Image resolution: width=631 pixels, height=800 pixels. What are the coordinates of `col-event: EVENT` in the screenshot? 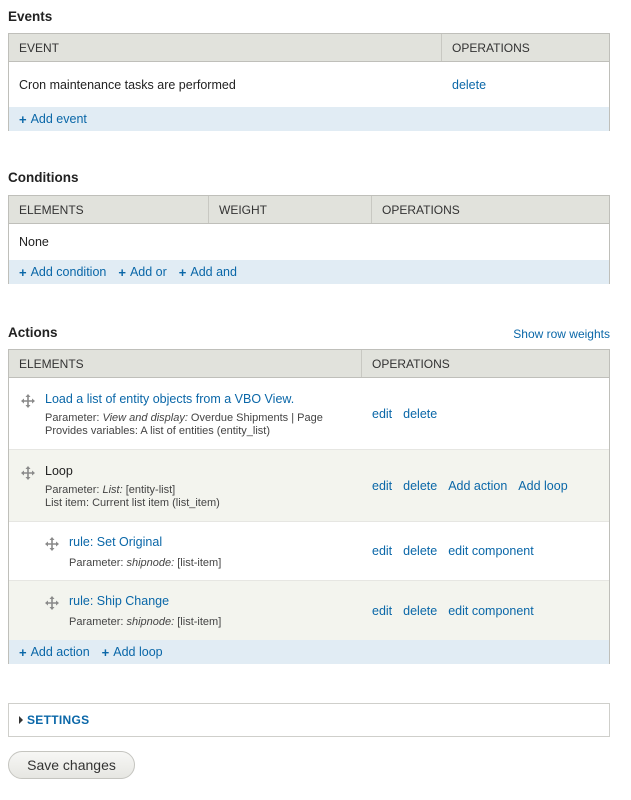 It's located at (225, 47).